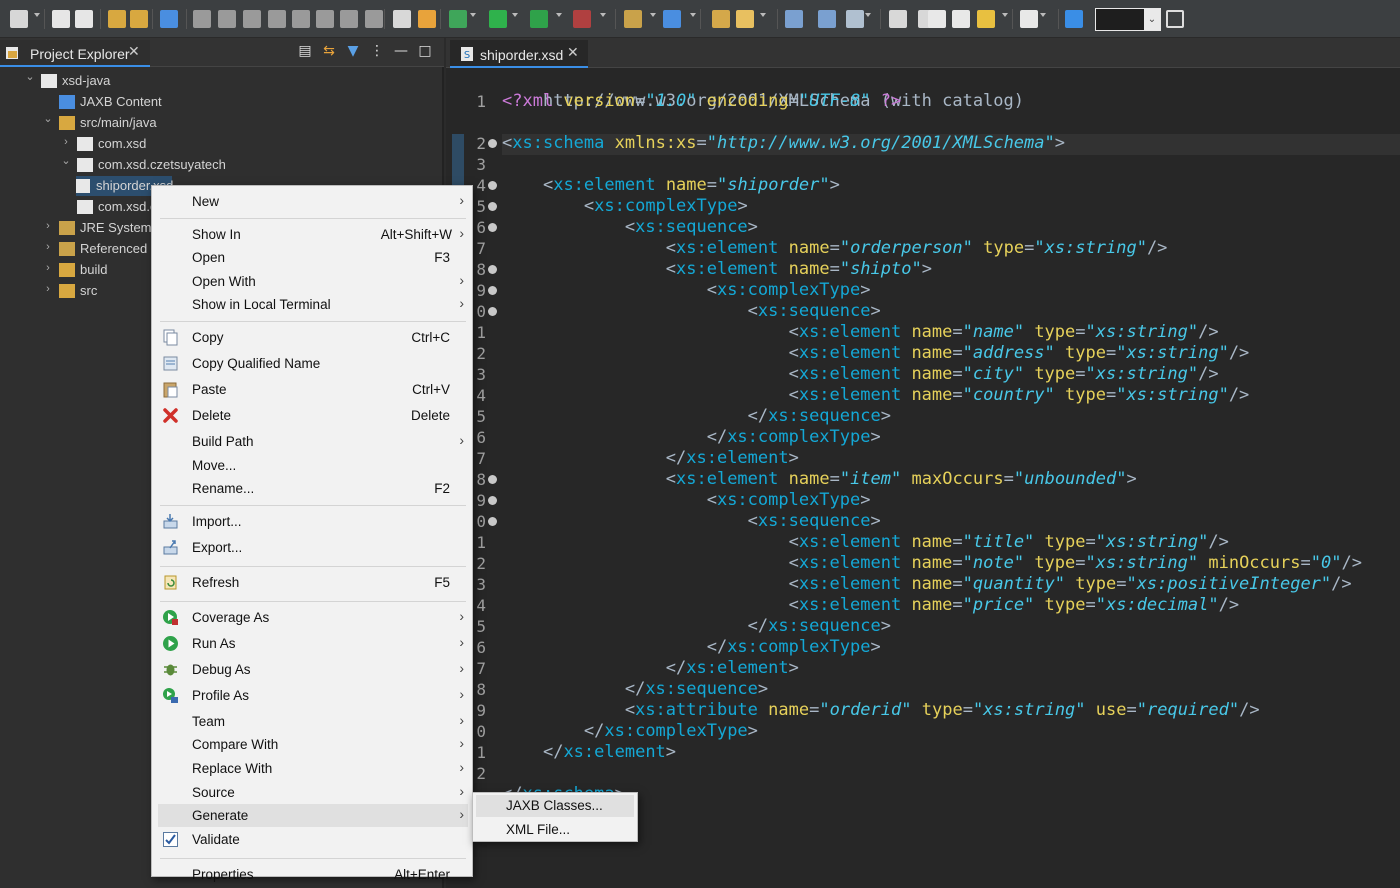  What do you see at coordinates (325, 19) in the screenshot?
I see `step-into-icon` at bounding box center [325, 19].